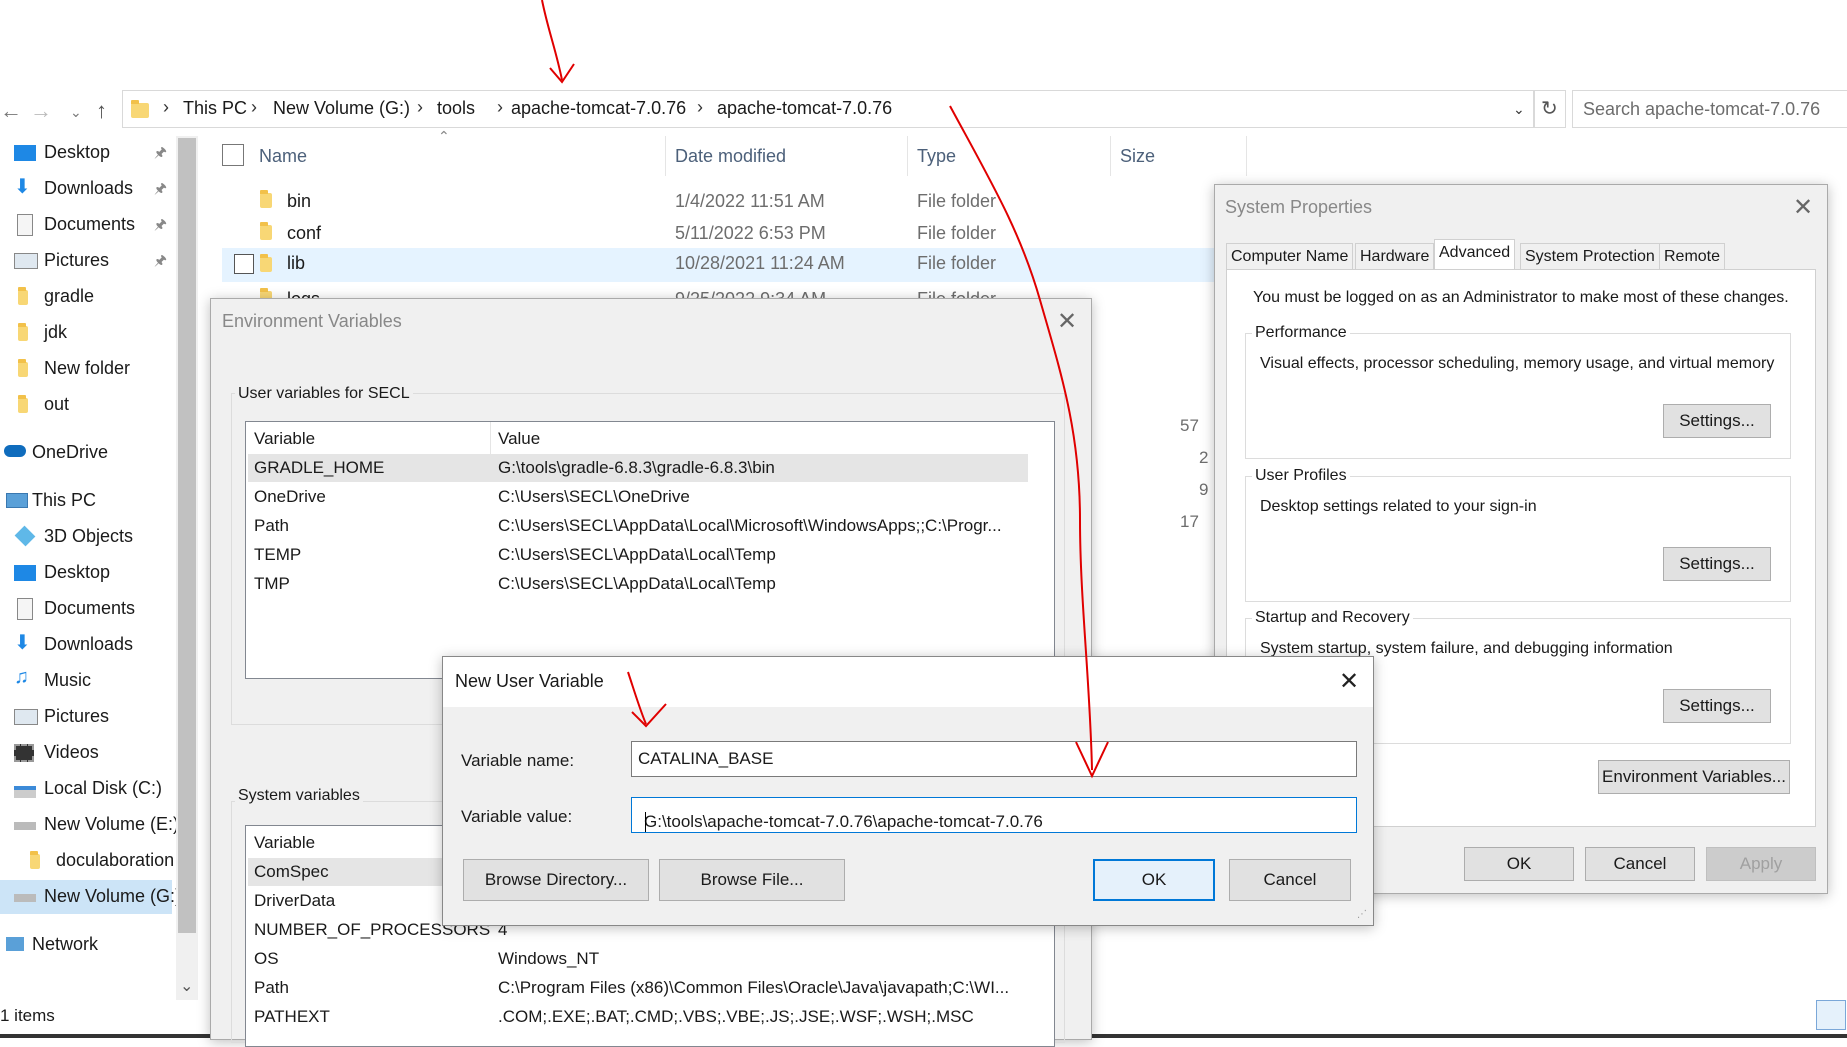 The width and height of the screenshot is (1847, 1047). I want to click on nav-item-downloads: ⬇ Downloads, so click(86, 645).